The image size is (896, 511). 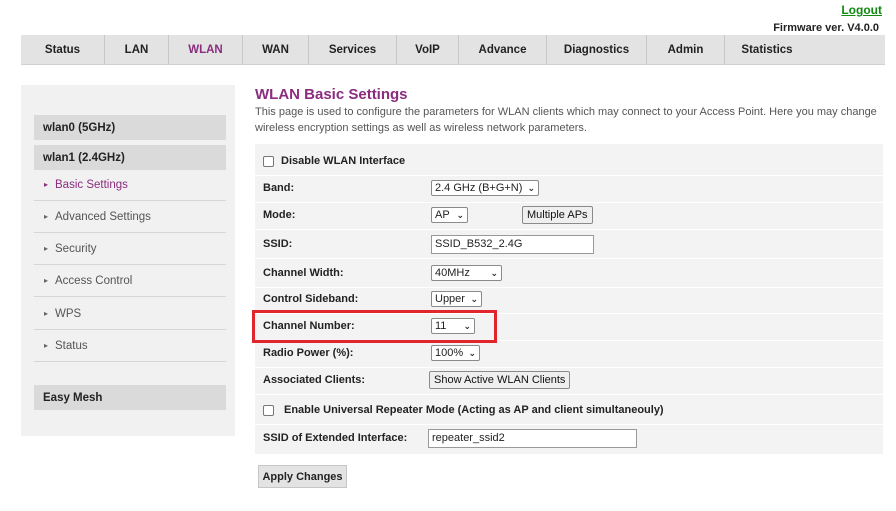 I want to click on row-radio-power: Radio Power (%): 100% ⌄, so click(x=569, y=353).